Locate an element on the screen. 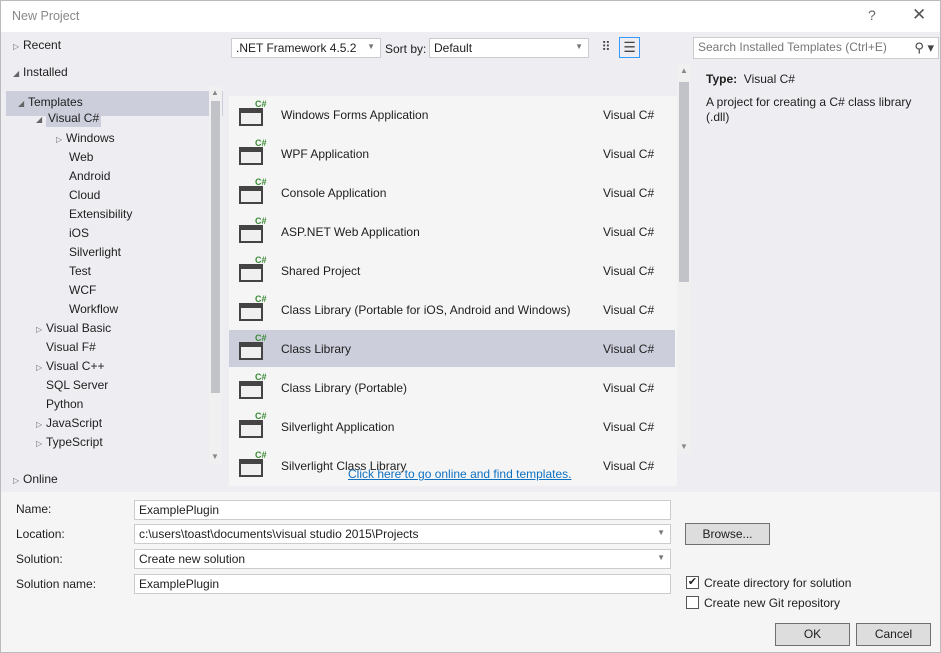 The width and height of the screenshot is (941, 653). tree-label: Visual F# is located at coordinates (71, 347).